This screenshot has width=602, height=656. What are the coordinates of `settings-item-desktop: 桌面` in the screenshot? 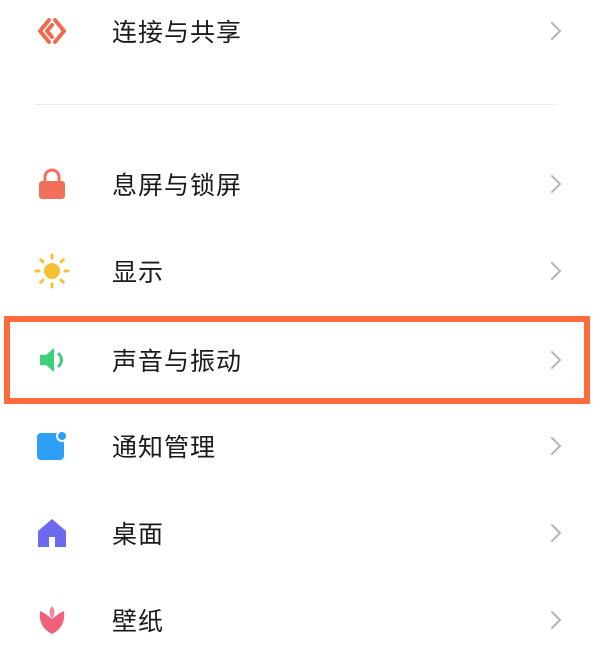 It's located at (301, 533).